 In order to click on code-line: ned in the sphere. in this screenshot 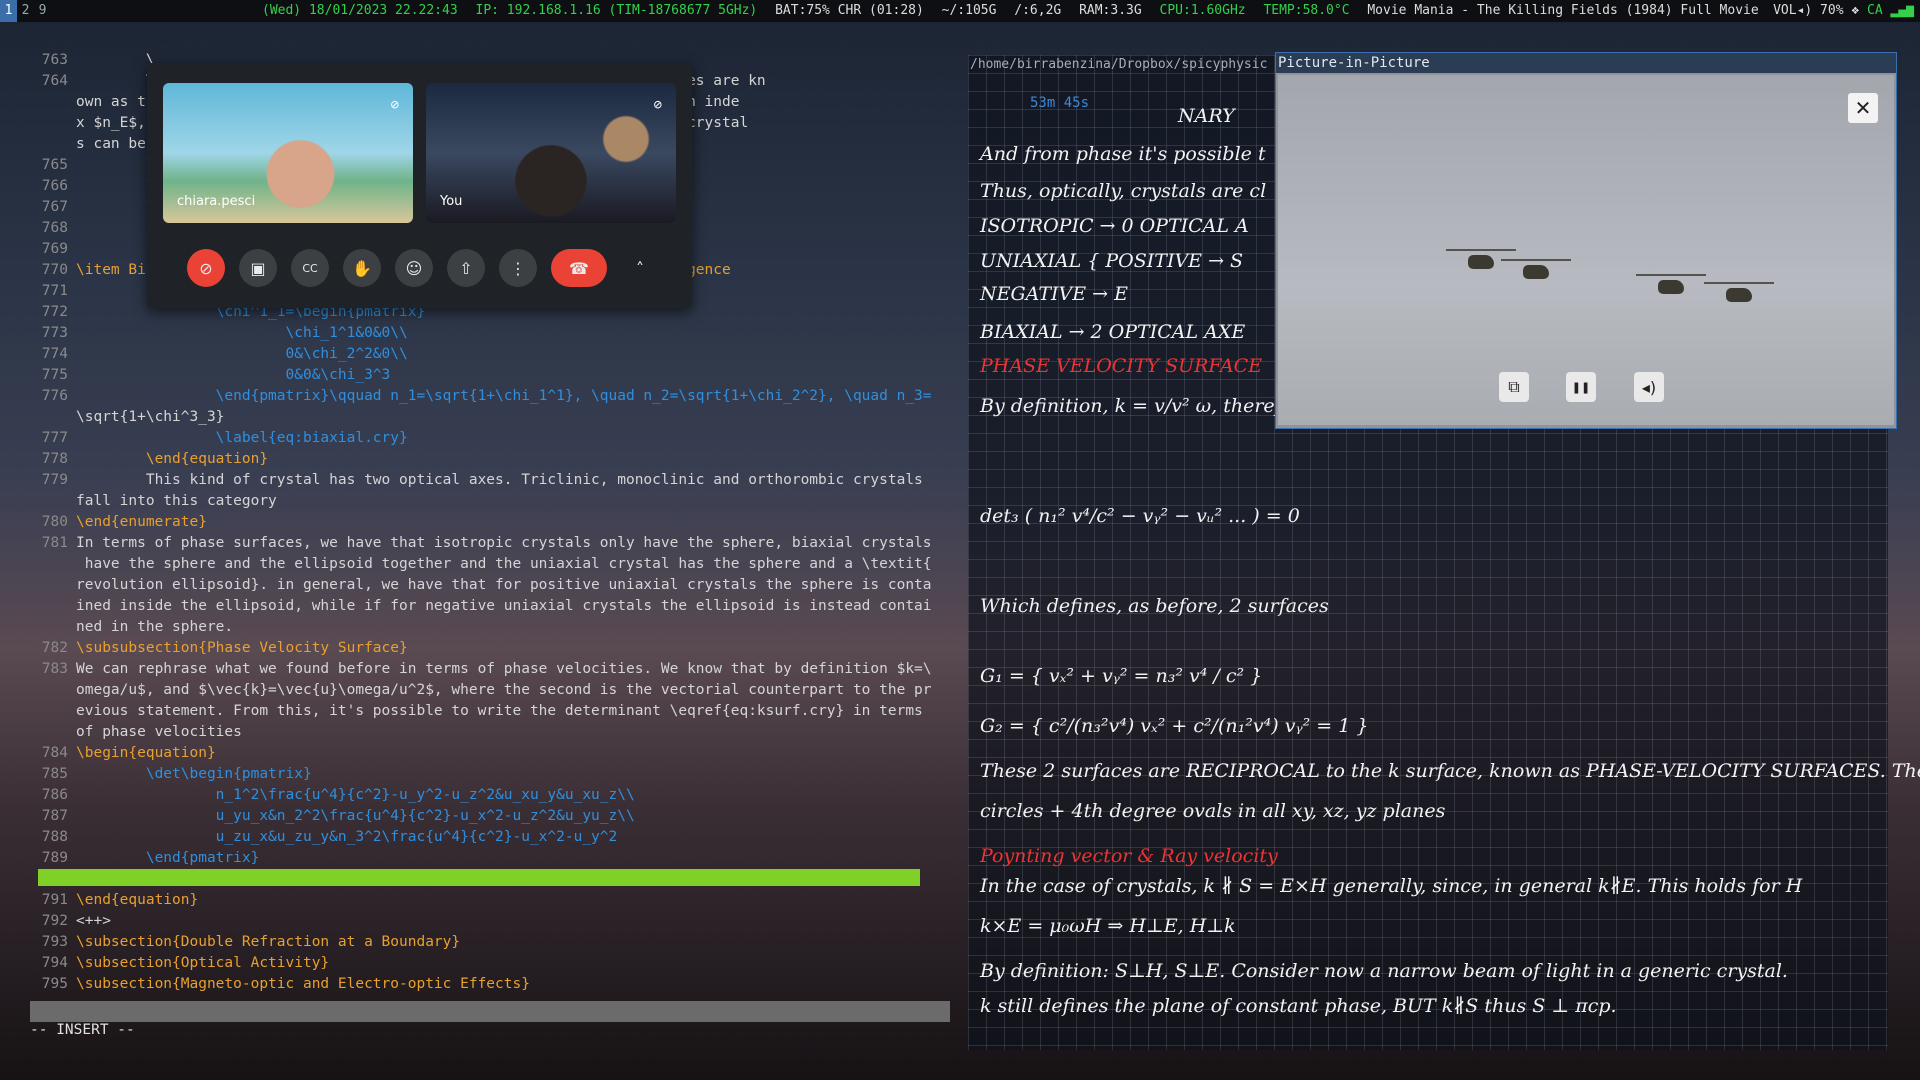, I will do `click(490, 627)`.